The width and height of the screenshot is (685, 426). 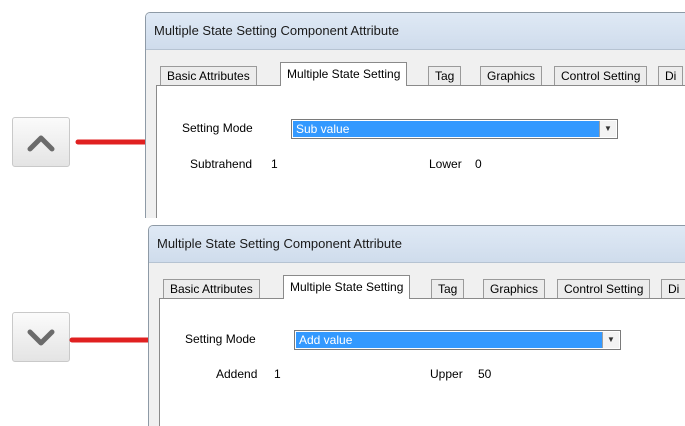 I want to click on lower-input: 0, so click(x=533, y=164).